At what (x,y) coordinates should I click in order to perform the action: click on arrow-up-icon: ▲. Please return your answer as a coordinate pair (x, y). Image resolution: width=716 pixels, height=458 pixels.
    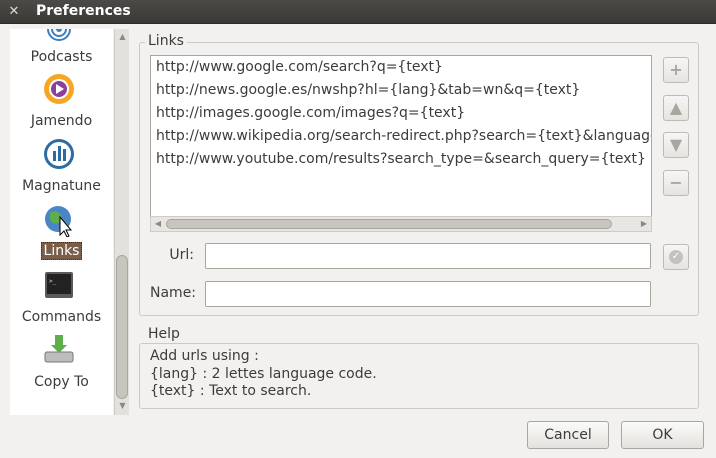
    Looking at the image, I should click on (676, 107).